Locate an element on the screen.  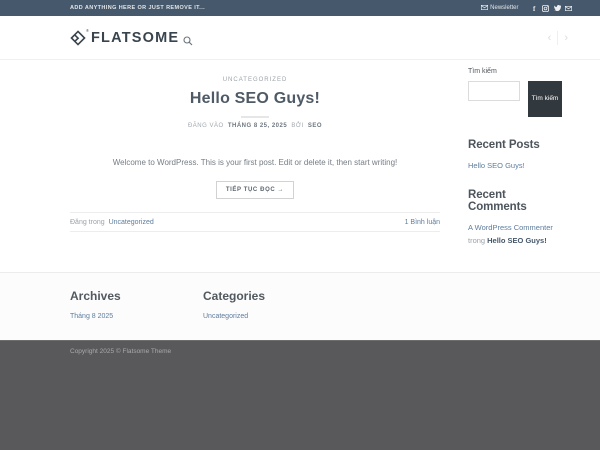
svg-text: f is located at coordinates (534, 8).